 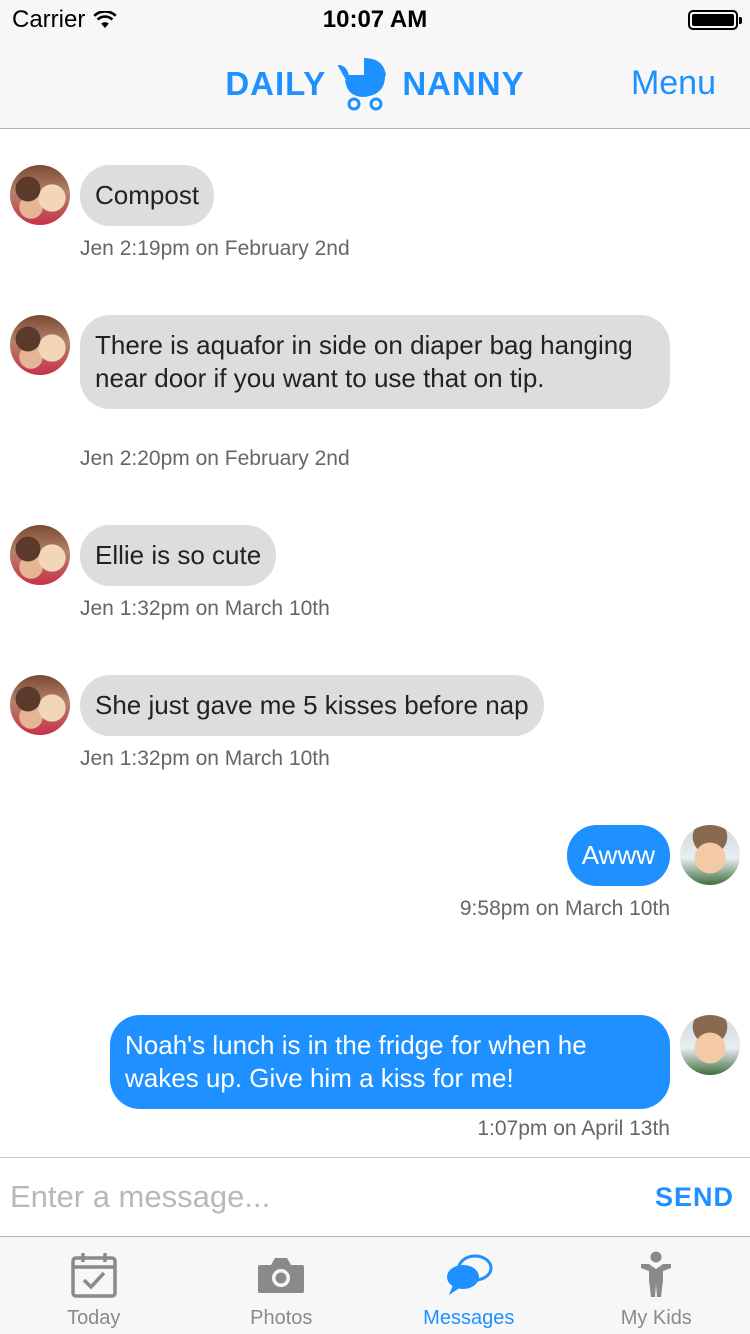 What do you see at coordinates (281, 1318) in the screenshot?
I see `tab-label: Photos` at bounding box center [281, 1318].